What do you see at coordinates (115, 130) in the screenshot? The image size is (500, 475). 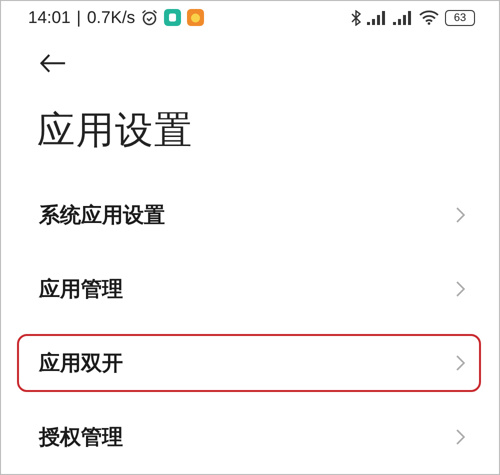 I see `page-title: 应用设置` at bounding box center [115, 130].